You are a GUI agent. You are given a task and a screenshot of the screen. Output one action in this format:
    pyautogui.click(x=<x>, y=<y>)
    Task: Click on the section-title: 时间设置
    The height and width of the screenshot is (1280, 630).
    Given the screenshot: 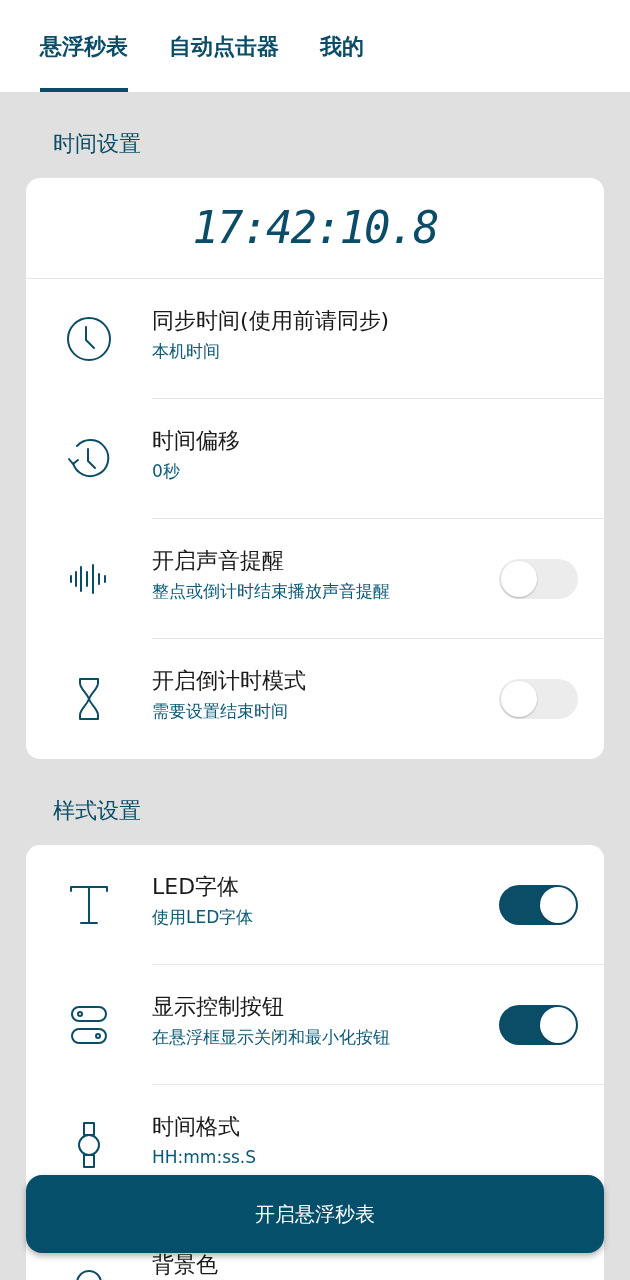 What is the action you would take?
    pyautogui.click(x=97, y=143)
    